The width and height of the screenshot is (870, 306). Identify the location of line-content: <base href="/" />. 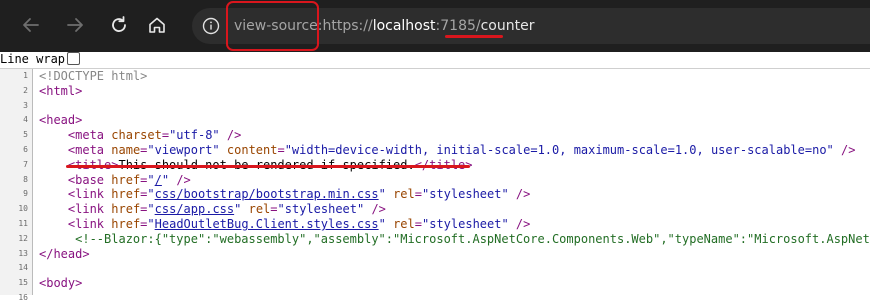
(115, 180).